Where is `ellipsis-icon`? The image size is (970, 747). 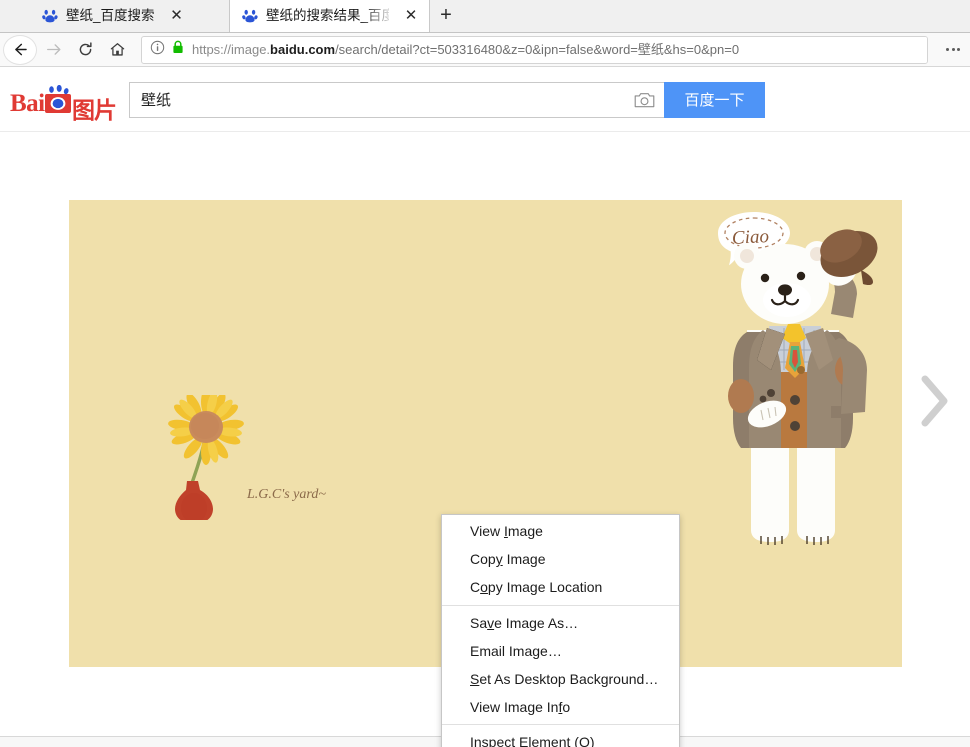 ellipsis-icon is located at coordinates (953, 50).